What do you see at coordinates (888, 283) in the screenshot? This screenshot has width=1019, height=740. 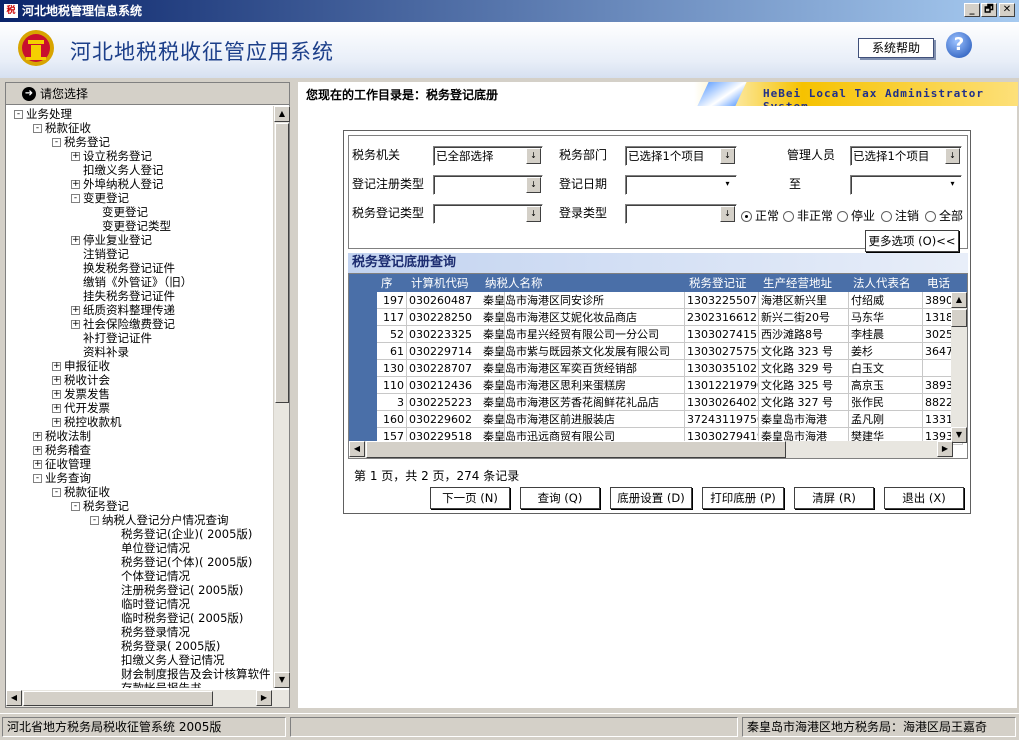 I see `column-header: 法人代表名` at bounding box center [888, 283].